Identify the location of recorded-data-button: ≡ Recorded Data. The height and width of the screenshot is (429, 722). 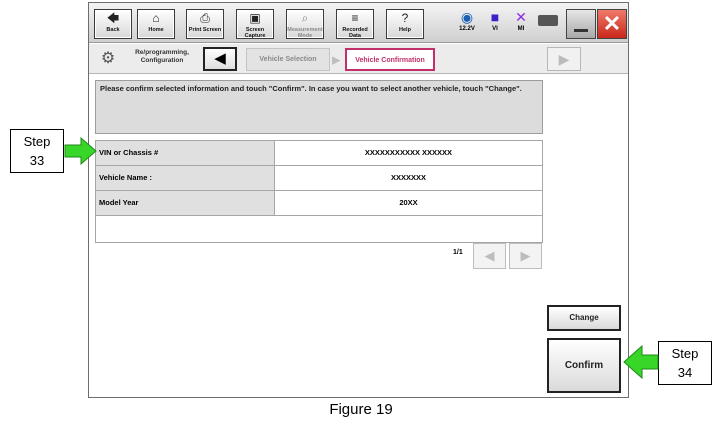
(355, 24).